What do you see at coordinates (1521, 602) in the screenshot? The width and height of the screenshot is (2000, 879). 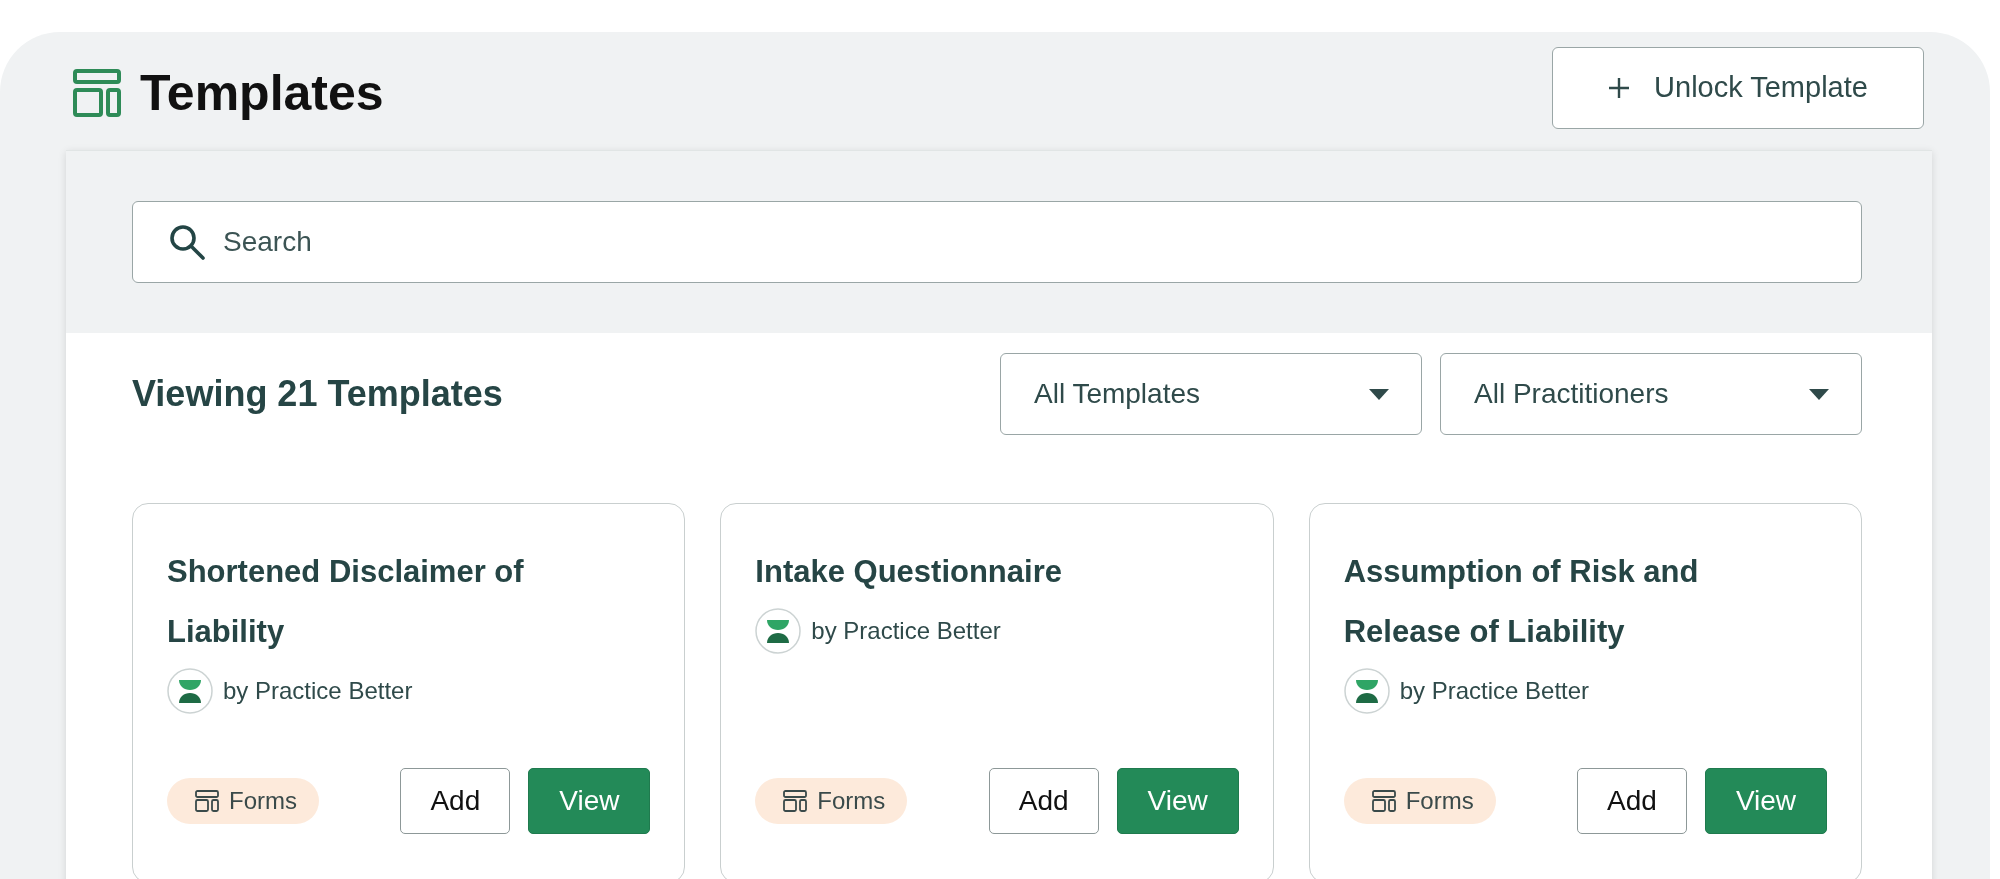 I see `template-title: Assumption of Risk and Release of Liability` at bounding box center [1521, 602].